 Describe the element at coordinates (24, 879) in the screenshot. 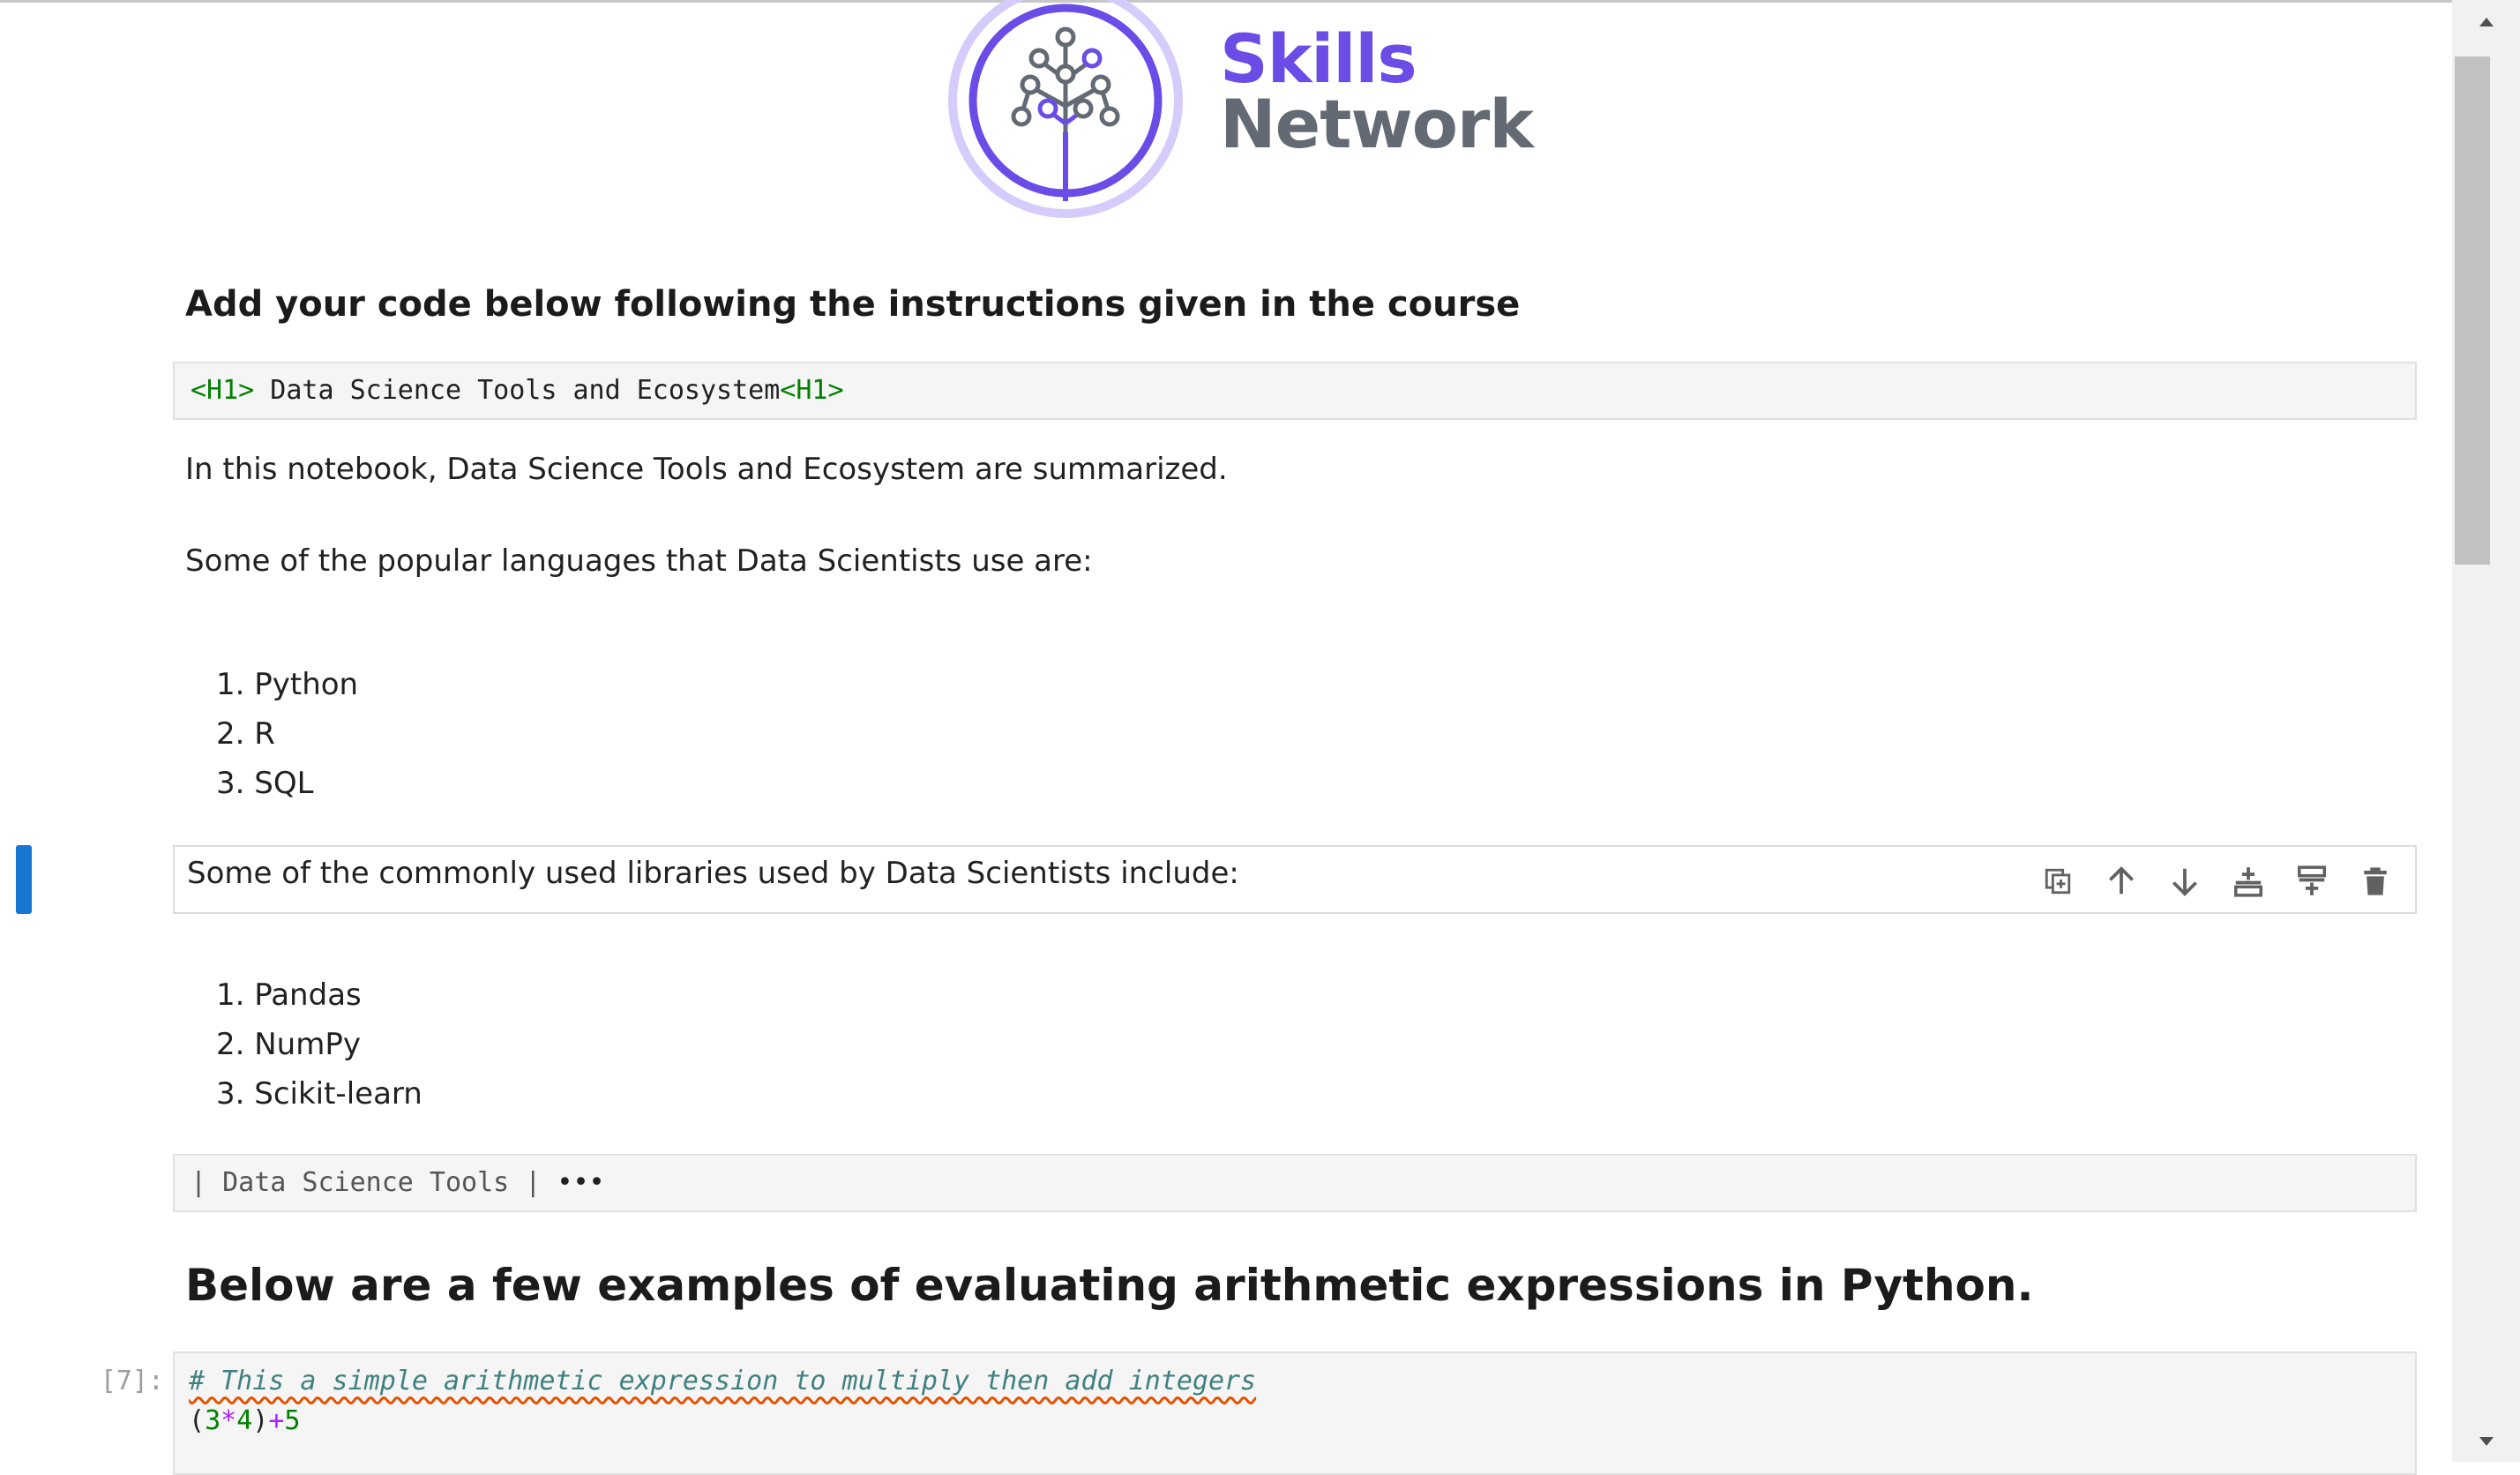

I see `cell-selection-marker` at that location.